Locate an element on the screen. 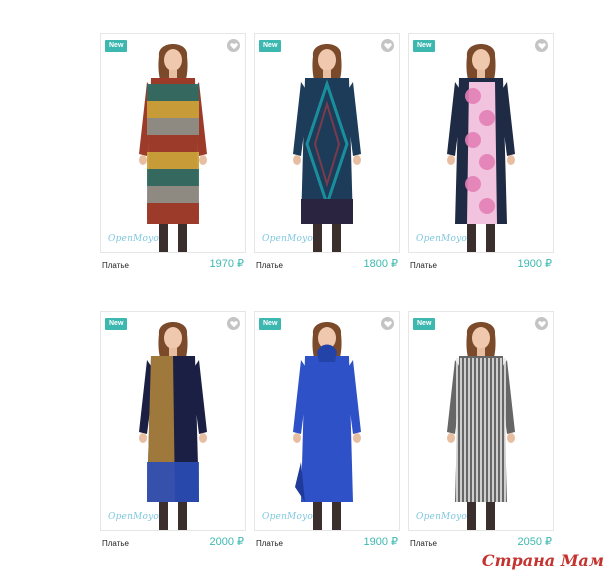 The image size is (610, 576). product-card: New OpenMoyo Платье 2050 ₽ is located at coordinates (481, 431).